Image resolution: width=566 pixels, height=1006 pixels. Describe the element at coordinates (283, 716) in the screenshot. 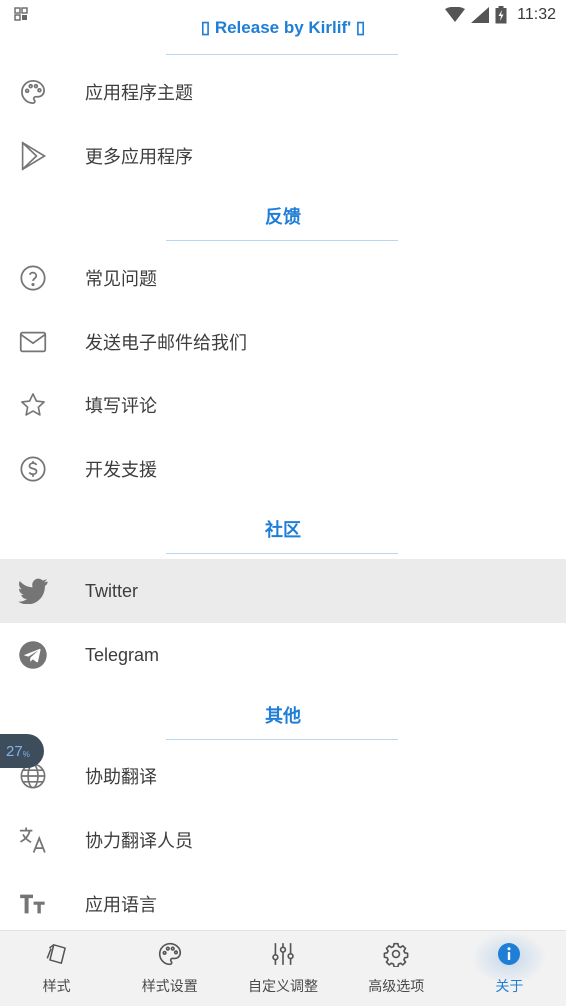

I see `section-header-other: 其他` at that location.